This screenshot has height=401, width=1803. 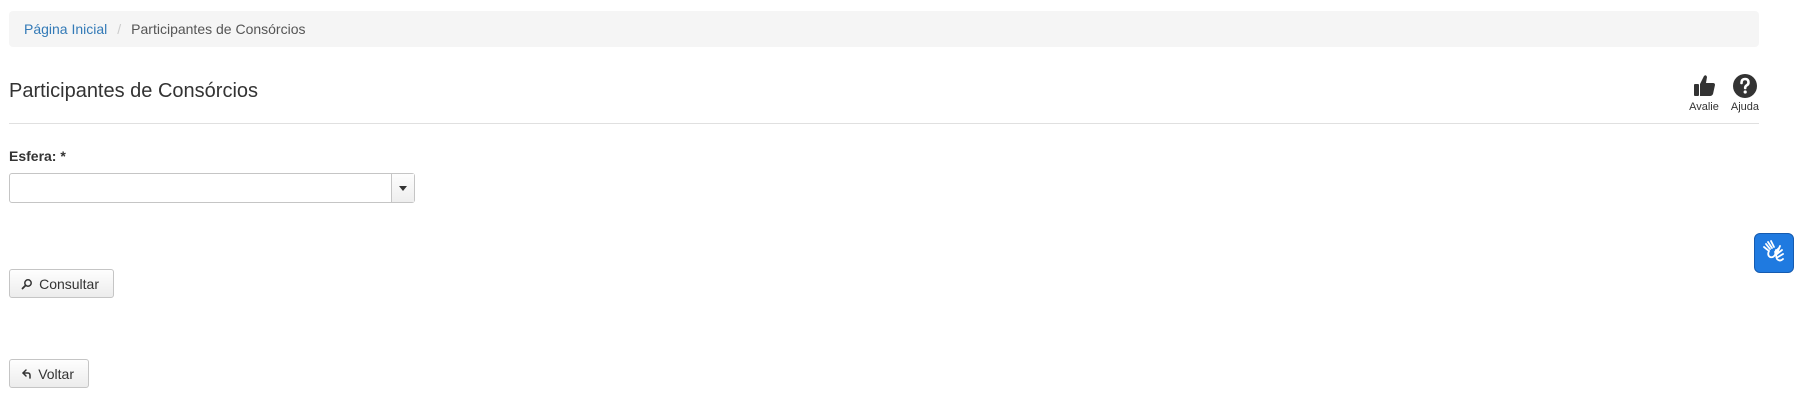 What do you see at coordinates (1704, 86) in the screenshot?
I see `thumbs-up-icon` at bounding box center [1704, 86].